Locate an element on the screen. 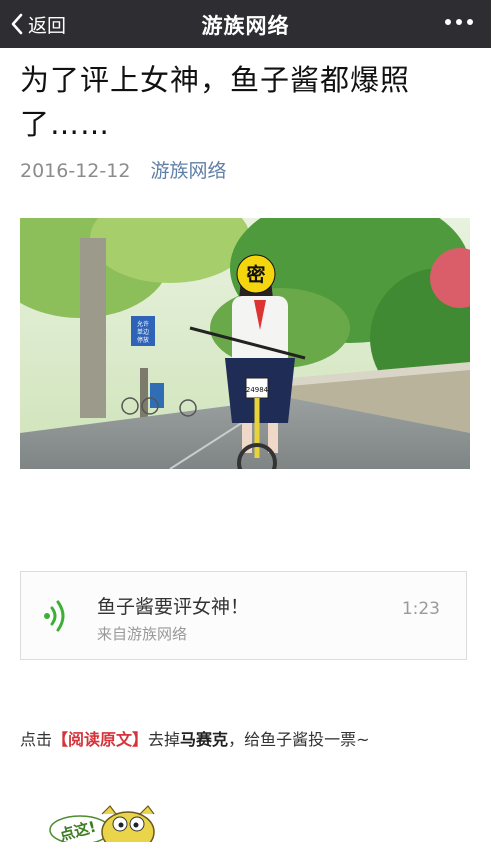 The height and width of the screenshot is (842, 491). more-options-button is located at coordinates (459, 22).